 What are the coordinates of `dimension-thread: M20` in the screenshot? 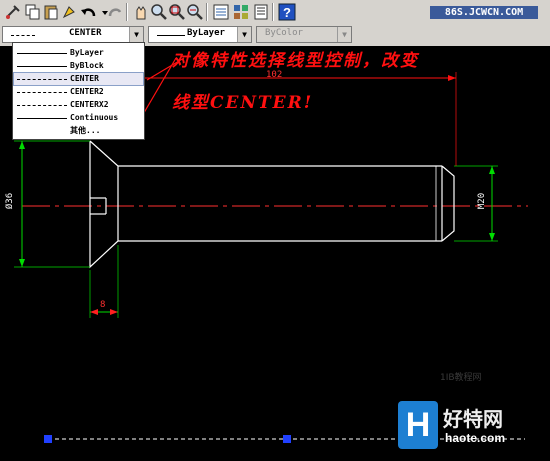 It's located at (482, 201).